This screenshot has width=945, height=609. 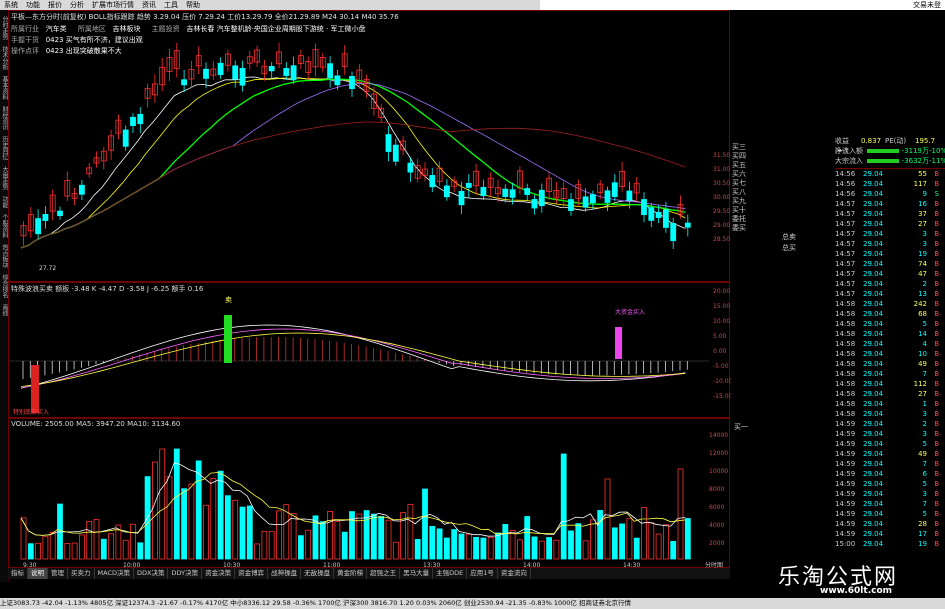 I want to click on tick-row: 14:57 29.04 2 B, so click(x=887, y=284).